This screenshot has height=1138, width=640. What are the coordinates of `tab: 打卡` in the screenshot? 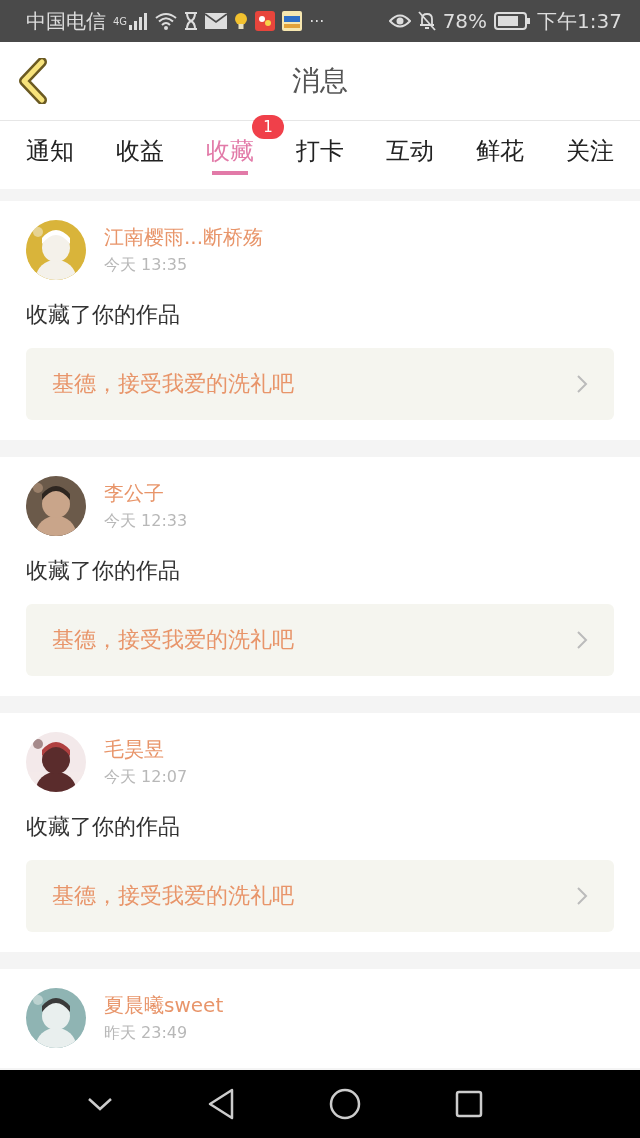 It's located at (320, 153).